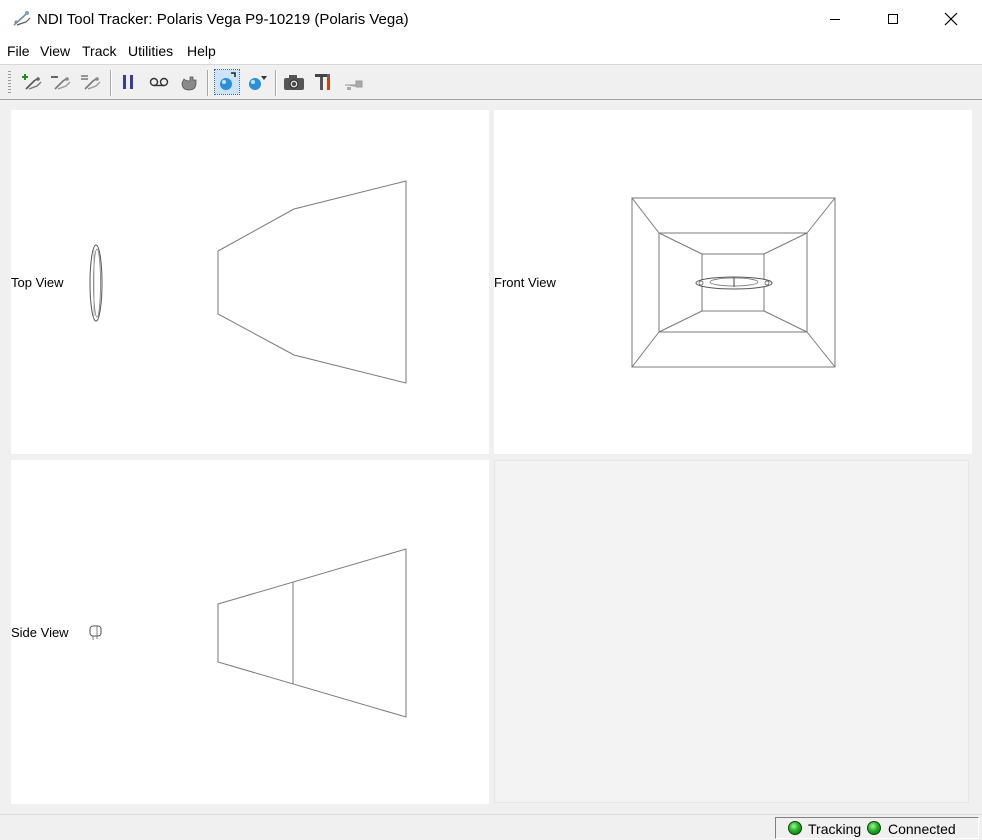 The width and height of the screenshot is (982, 840). What do you see at coordinates (150, 51) in the screenshot?
I see `menu-utilities: Utilities` at bounding box center [150, 51].